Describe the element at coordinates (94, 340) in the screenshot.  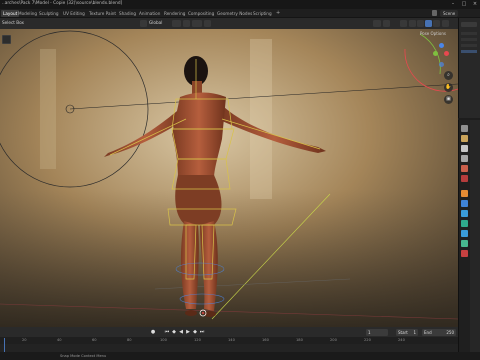
I see `ruler-tick: 60` at that location.